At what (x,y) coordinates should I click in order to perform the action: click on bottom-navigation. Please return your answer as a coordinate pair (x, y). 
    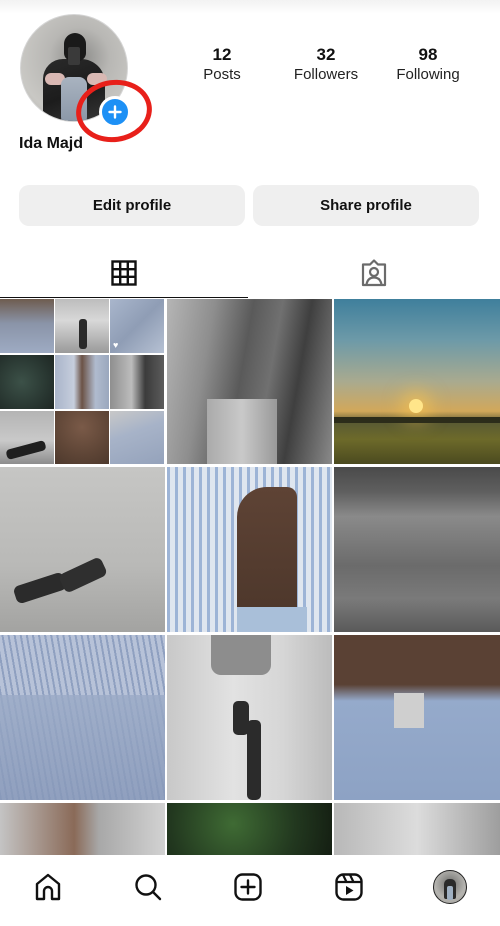
    Looking at the image, I should click on (250, 890).